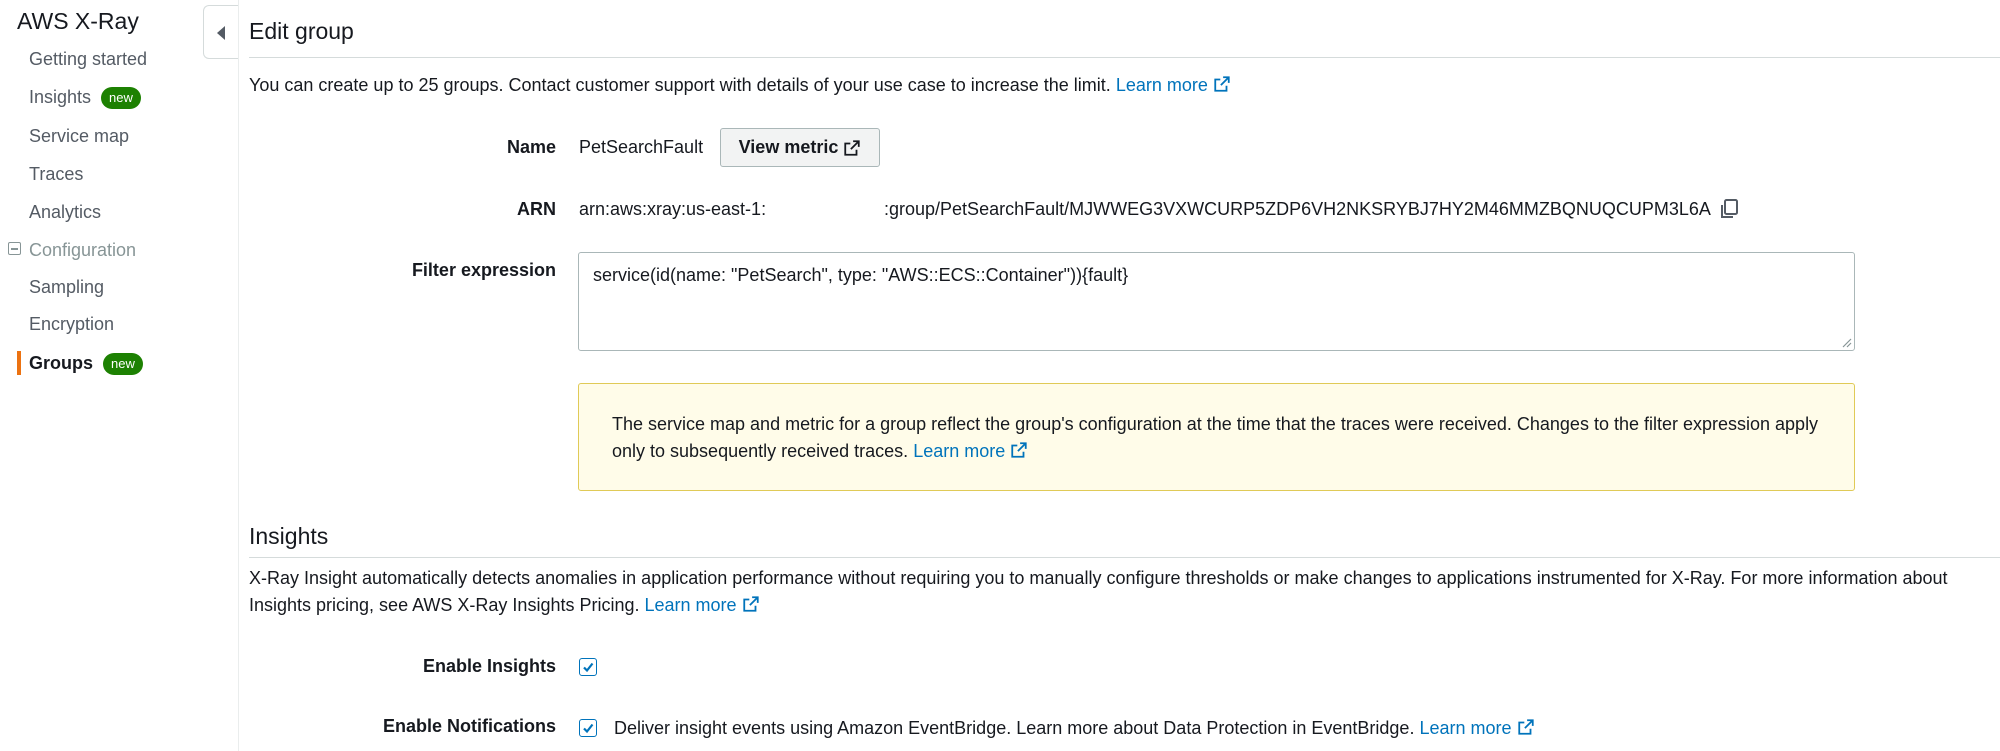 The image size is (2000, 751). Describe the element at coordinates (469, 726) in the screenshot. I see `enable-notifications-label: Enable Notifications` at that location.